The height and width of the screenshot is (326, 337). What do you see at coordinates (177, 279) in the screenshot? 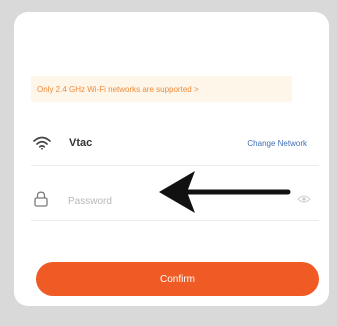
I see `confirm-button: Confirm` at bounding box center [177, 279].